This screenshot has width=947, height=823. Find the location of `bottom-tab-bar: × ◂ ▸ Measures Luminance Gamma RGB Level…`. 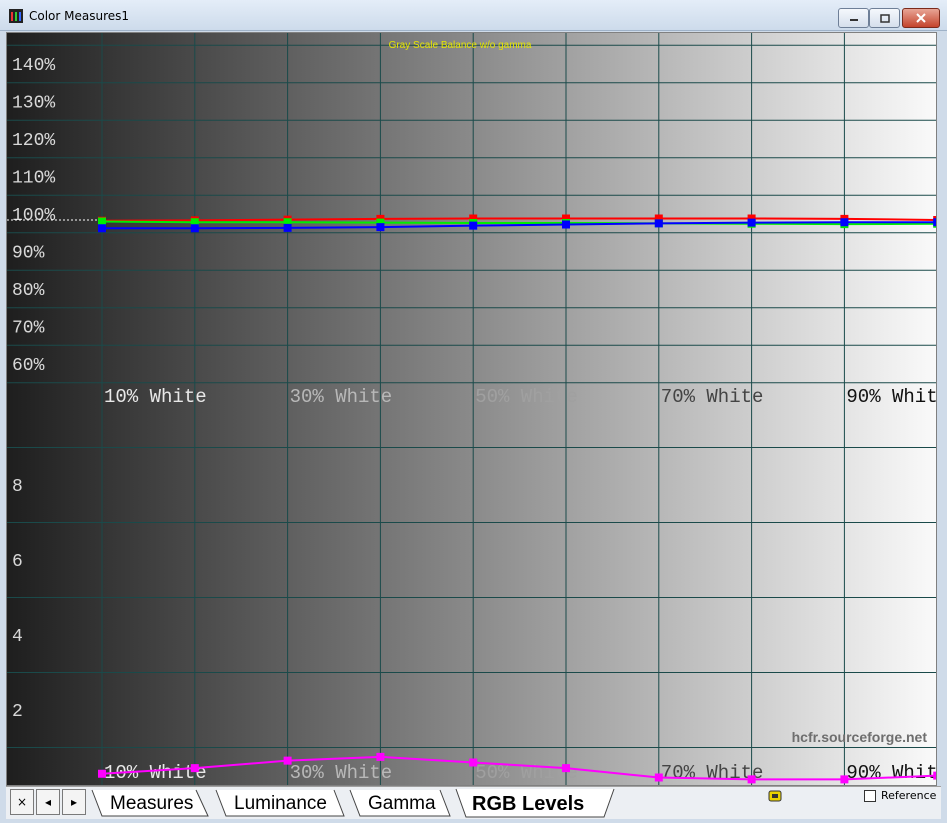

bottom-tab-bar: × ◂ ▸ Measures Luminance Gamma RGB Level… is located at coordinates (473, 802).